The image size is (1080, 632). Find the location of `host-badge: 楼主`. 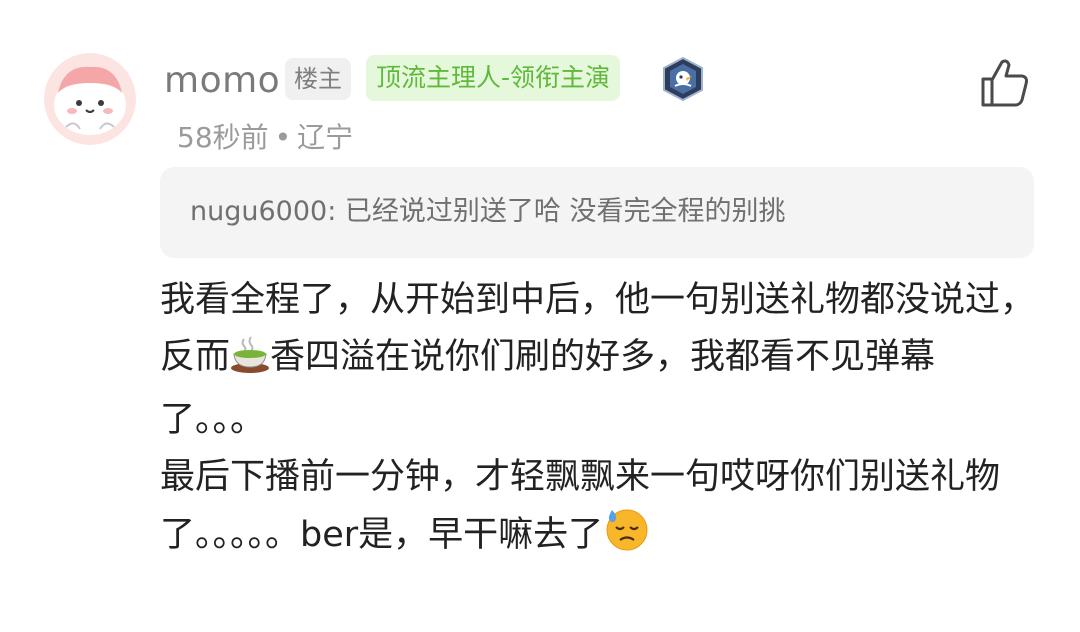

host-badge: 楼主 is located at coordinates (318, 79).